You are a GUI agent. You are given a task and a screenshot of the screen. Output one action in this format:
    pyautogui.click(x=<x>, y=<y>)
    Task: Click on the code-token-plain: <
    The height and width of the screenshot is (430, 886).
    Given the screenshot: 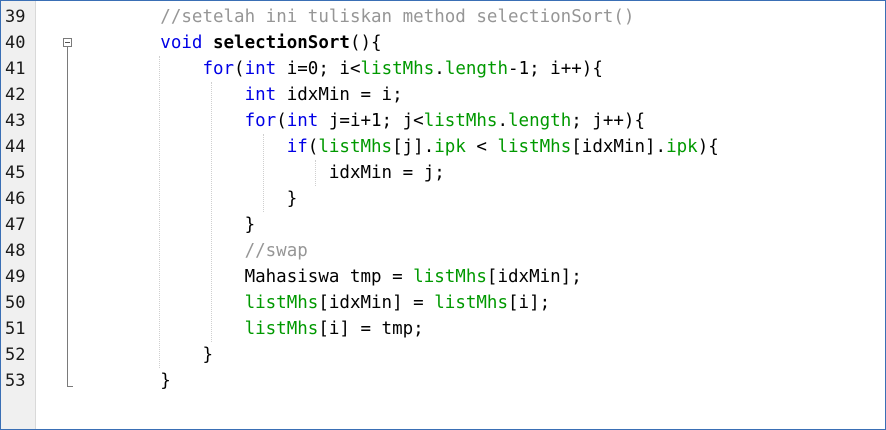 What is the action you would take?
    pyautogui.click(x=481, y=147)
    